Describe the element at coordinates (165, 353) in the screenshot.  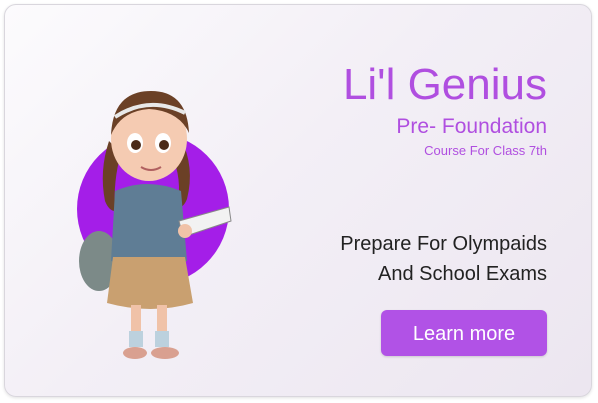
I see `right-shoe` at that location.